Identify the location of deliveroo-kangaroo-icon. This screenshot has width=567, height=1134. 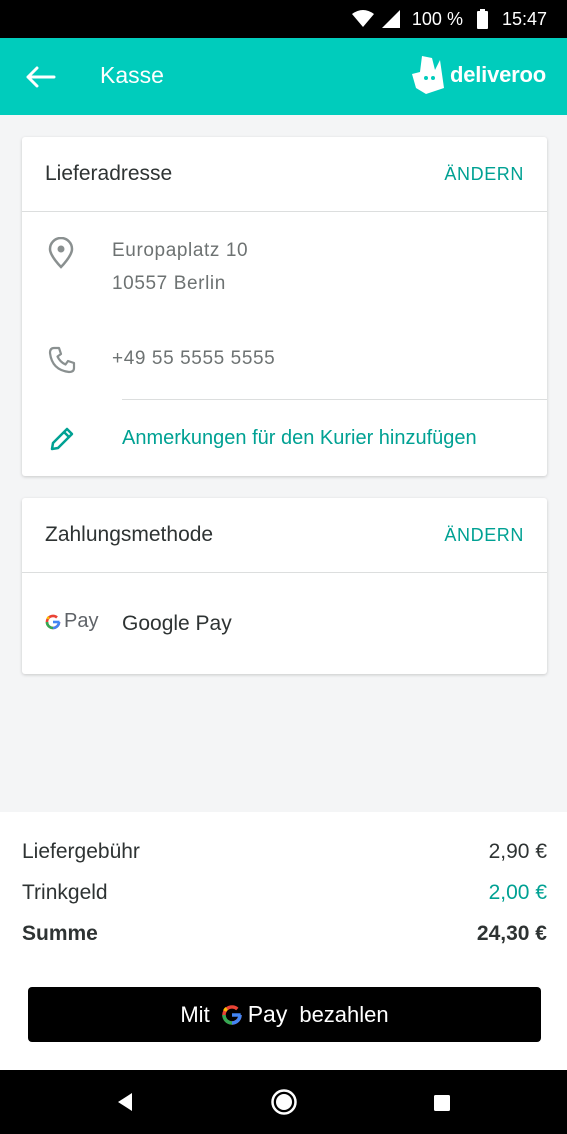
(427, 75).